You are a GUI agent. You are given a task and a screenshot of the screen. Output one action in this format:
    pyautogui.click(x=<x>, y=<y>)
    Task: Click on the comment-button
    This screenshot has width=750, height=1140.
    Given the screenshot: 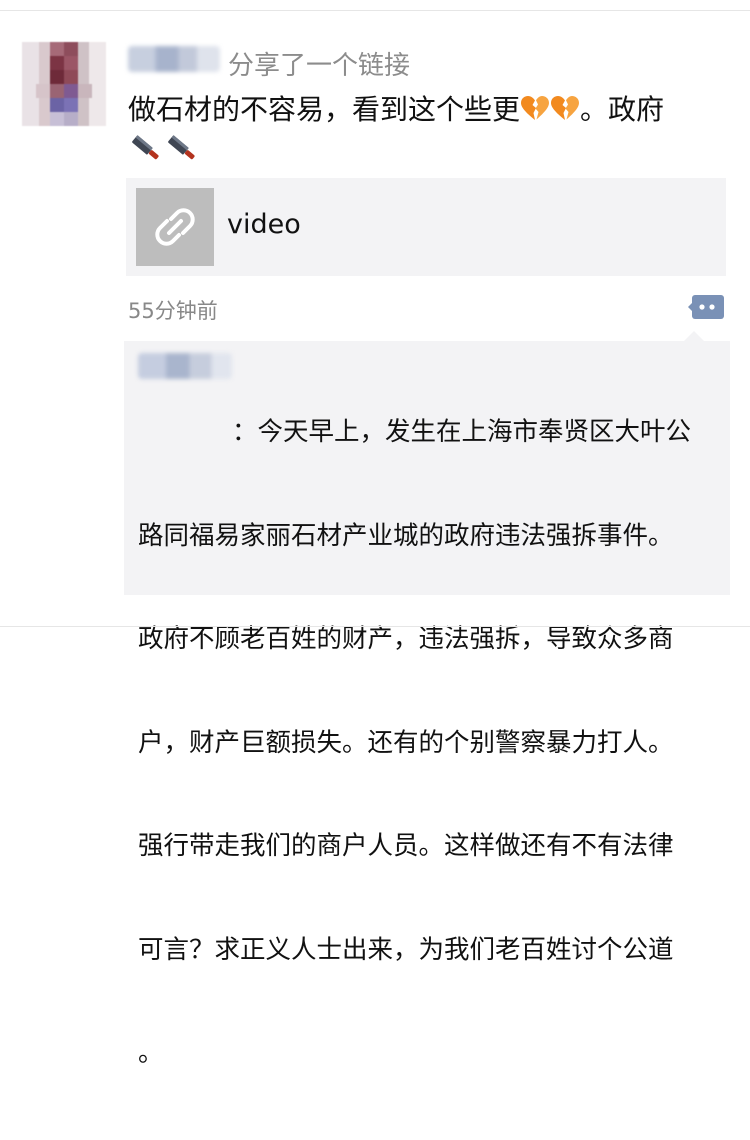 What is the action you would take?
    pyautogui.click(x=707, y=307)
    